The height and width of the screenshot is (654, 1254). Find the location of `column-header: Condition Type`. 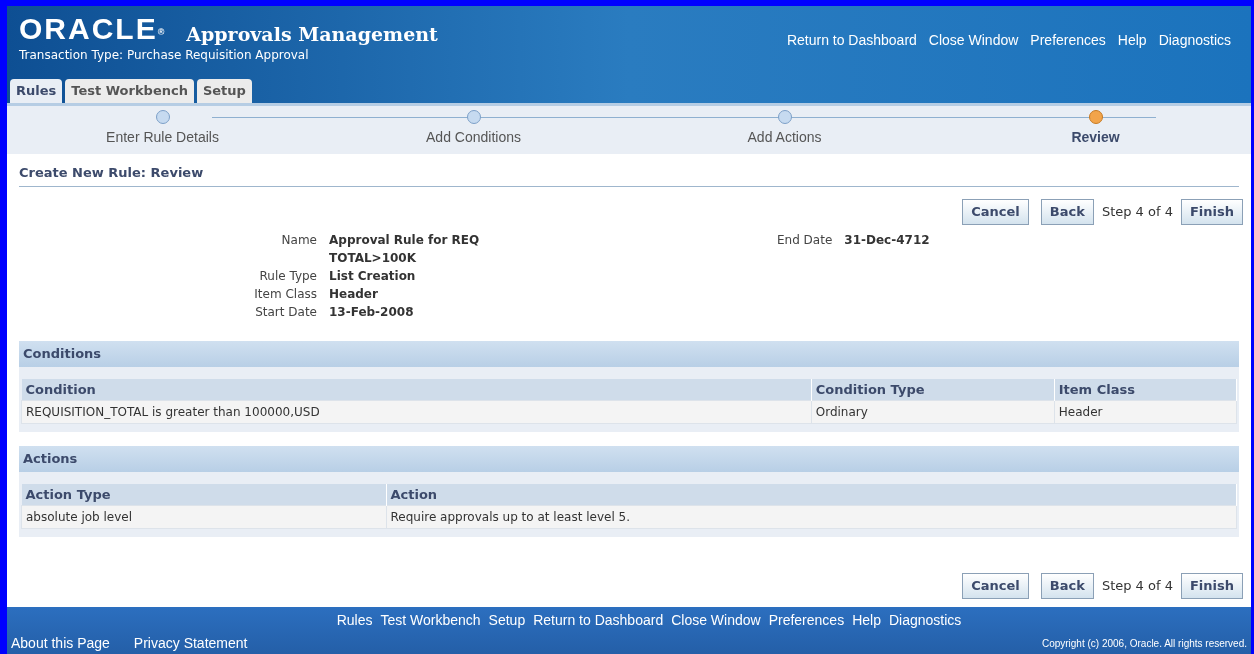

column-header: Condition Type is located at coordinates (933, 389).